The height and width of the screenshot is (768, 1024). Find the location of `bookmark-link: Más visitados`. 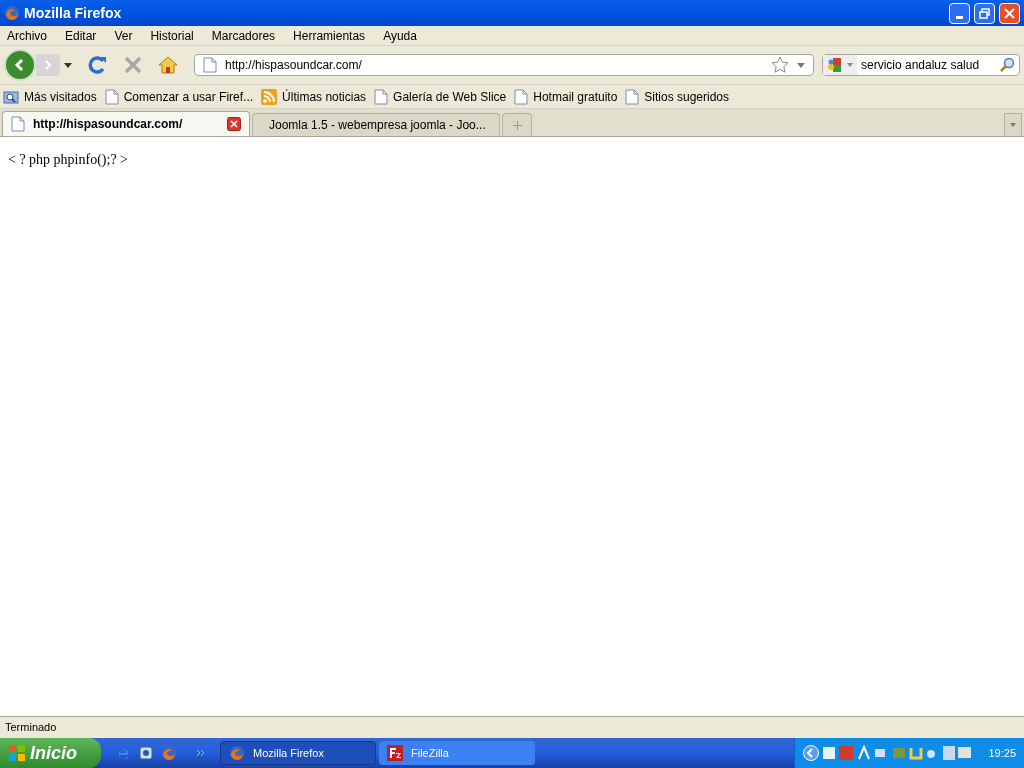

bookmark-link: Más visitados is located at coordinates (60, 96).